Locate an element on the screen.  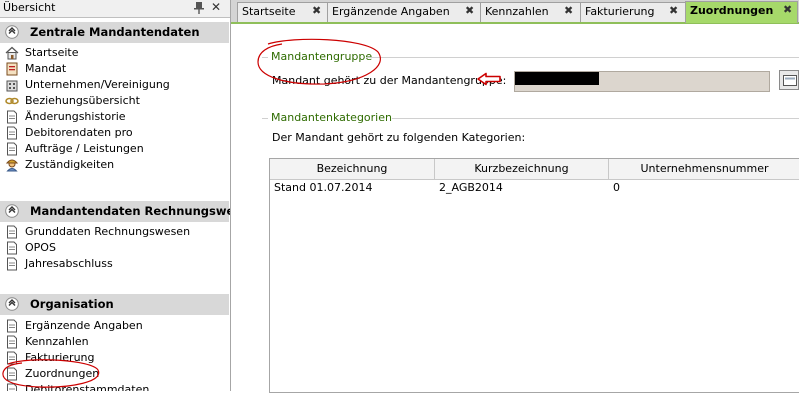
pin-icon is located at coordinates (199, 8).